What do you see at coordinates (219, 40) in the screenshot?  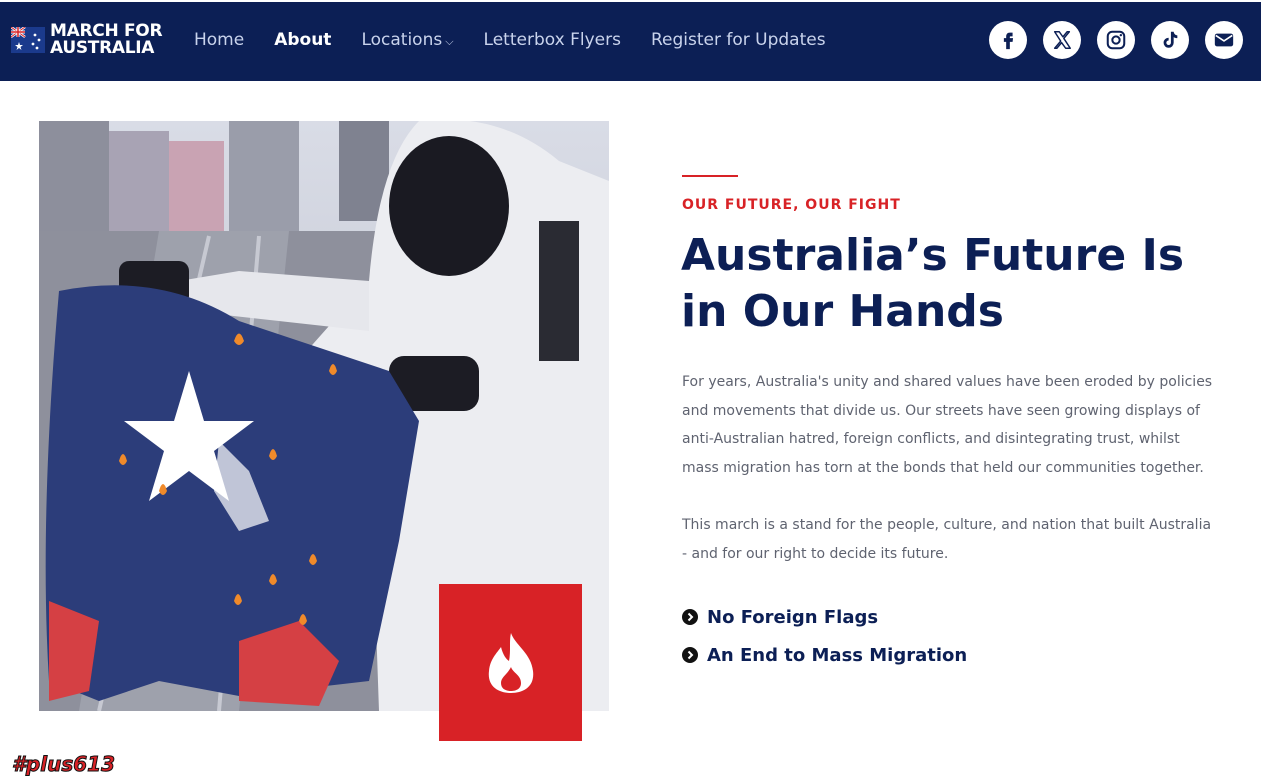 I see `nav-home: Home` at bounding box center [219, 40].